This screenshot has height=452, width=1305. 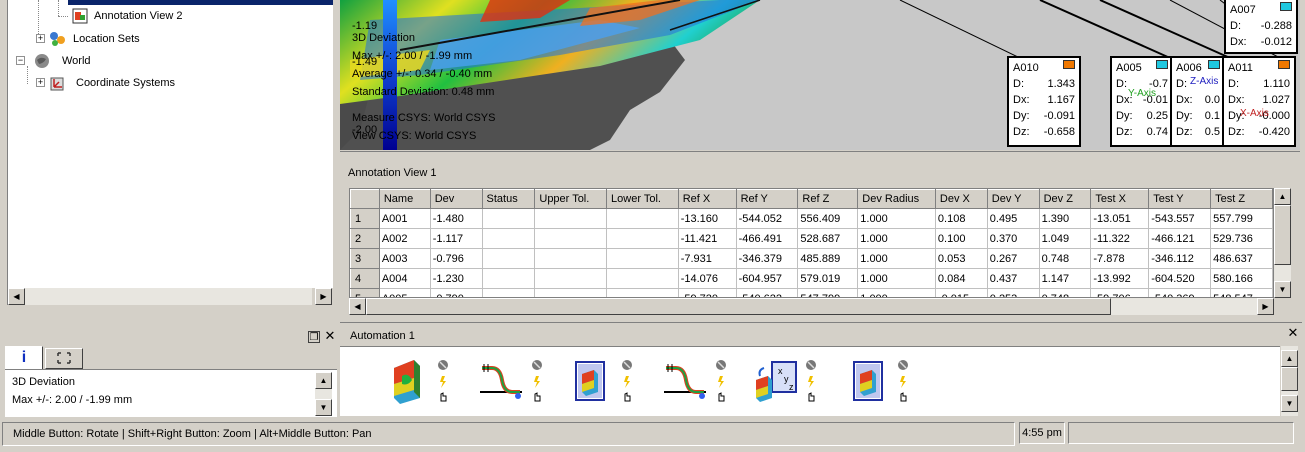 I want to click on column-header: Ref X, so click(x=707, y=199).